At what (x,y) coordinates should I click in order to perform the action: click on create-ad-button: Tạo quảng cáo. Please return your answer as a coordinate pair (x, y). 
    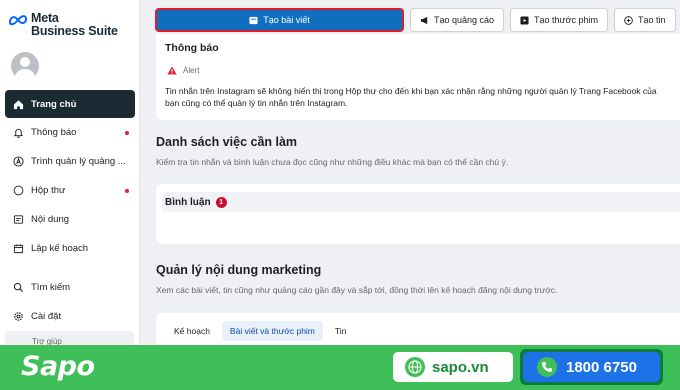
    Looking at the image, I should click on (457, 20).